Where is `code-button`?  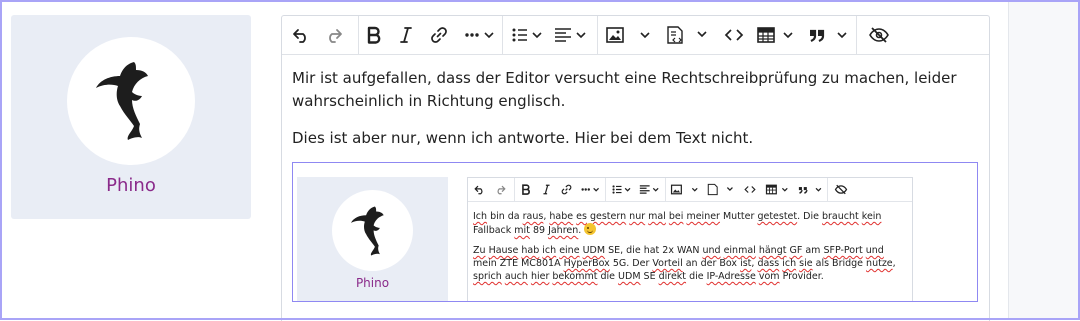 code-button is located at coordinates (734, 35).